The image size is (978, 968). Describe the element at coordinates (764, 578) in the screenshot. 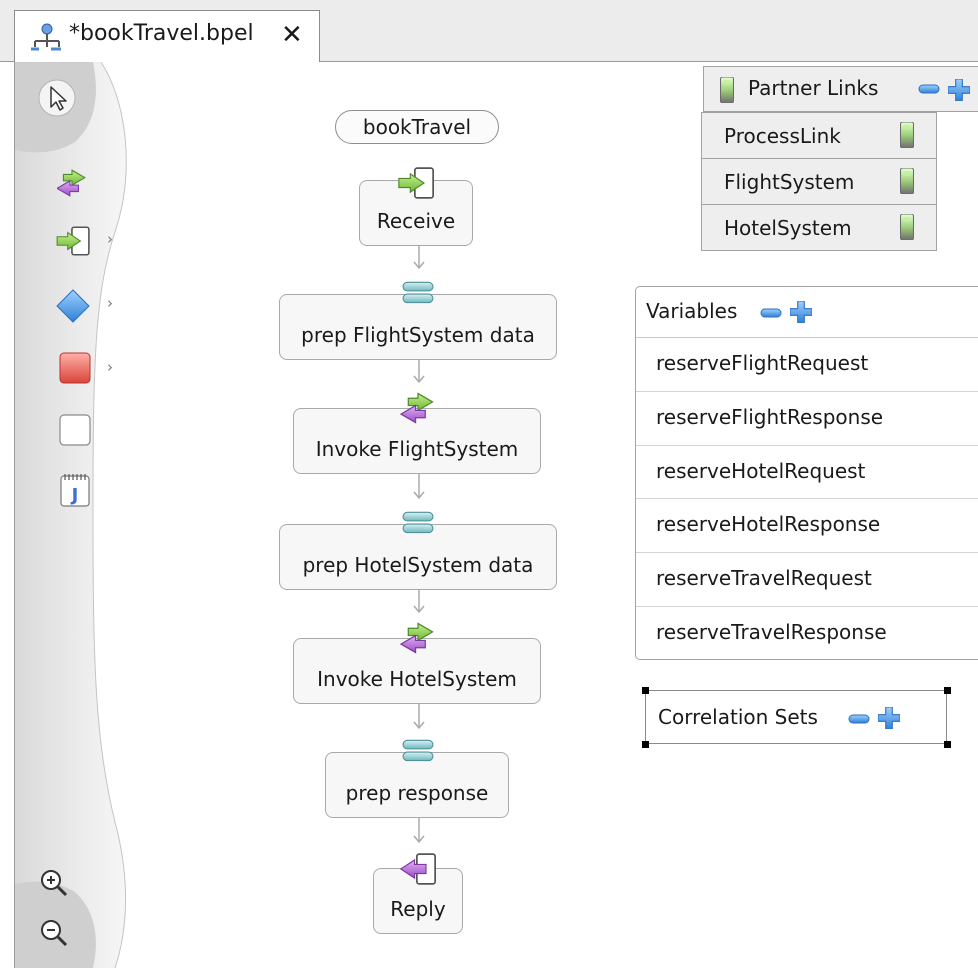

I see `variable-label: reserveTravelRequest` at that location.